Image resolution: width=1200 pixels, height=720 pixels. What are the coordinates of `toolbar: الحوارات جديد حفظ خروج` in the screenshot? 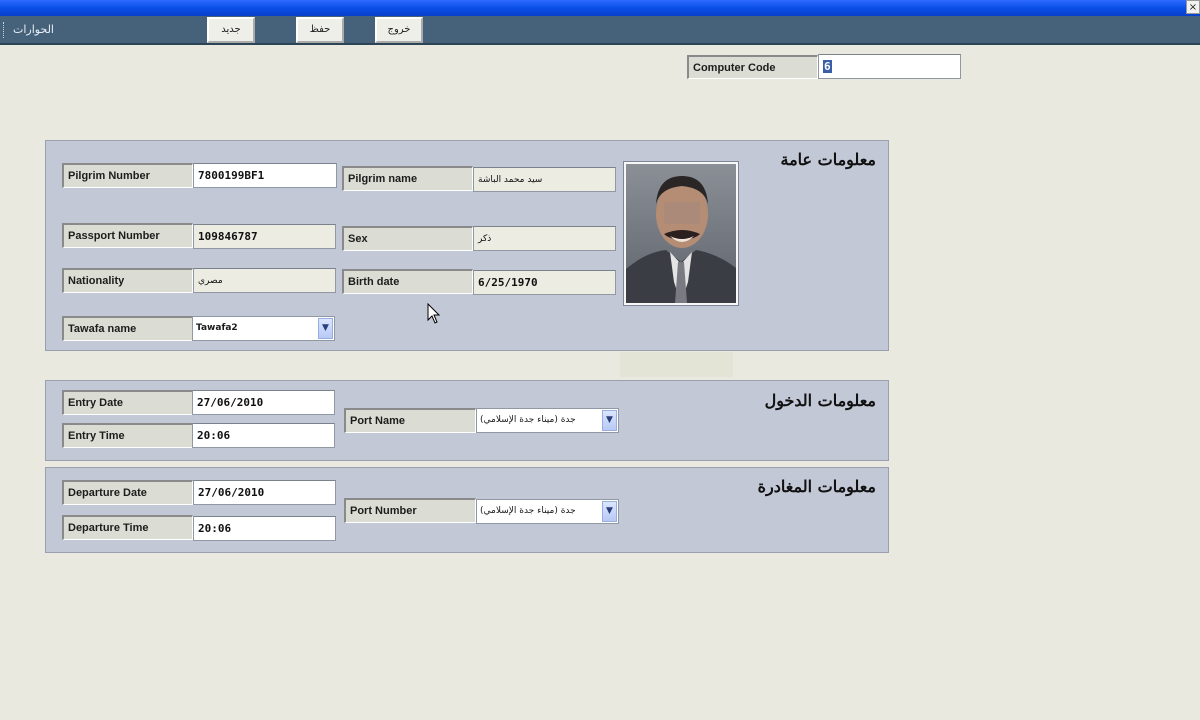 It's located at (600, 30).